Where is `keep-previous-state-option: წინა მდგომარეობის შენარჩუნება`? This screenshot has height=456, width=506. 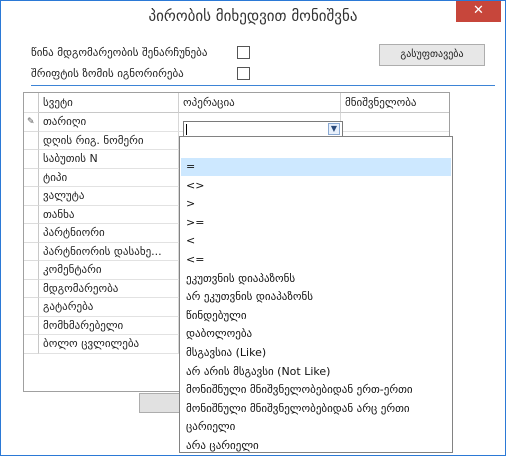
keep-previous-state-option: წინა მდგომარეობის შენარჩუნება is located at coordinates (146, 53).